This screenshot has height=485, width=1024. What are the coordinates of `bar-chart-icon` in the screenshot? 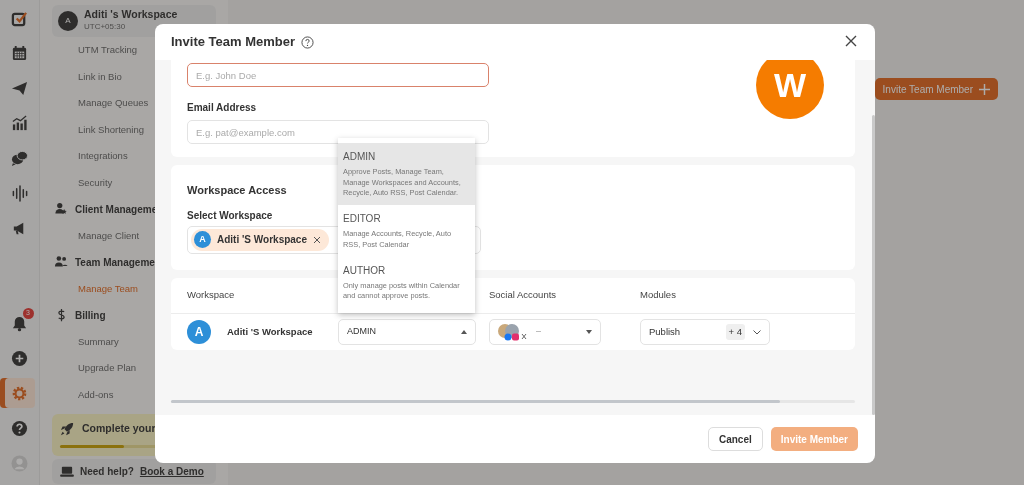 It's located at (19, 123).